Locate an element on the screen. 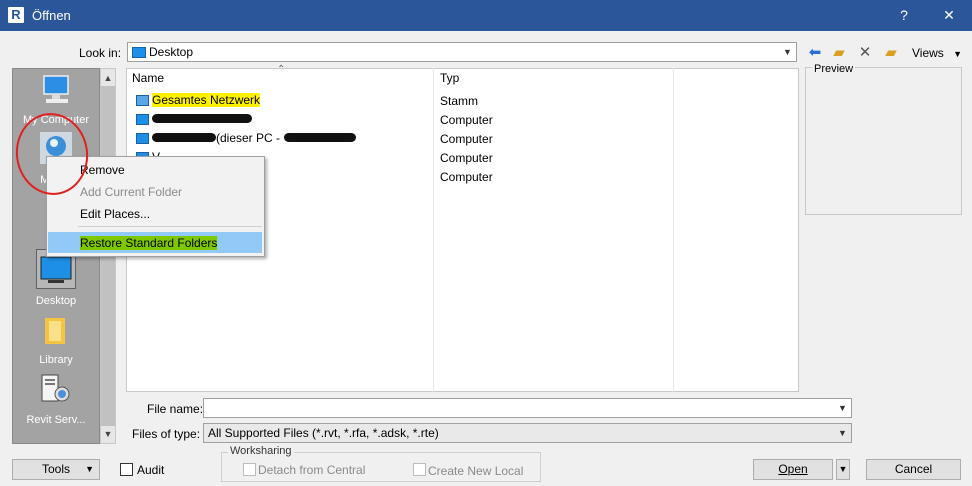 Image resolution: width=972 pixels, height=486 pixels. lookin-combo: Desktop ▼ is located at coordinates (462, 52).